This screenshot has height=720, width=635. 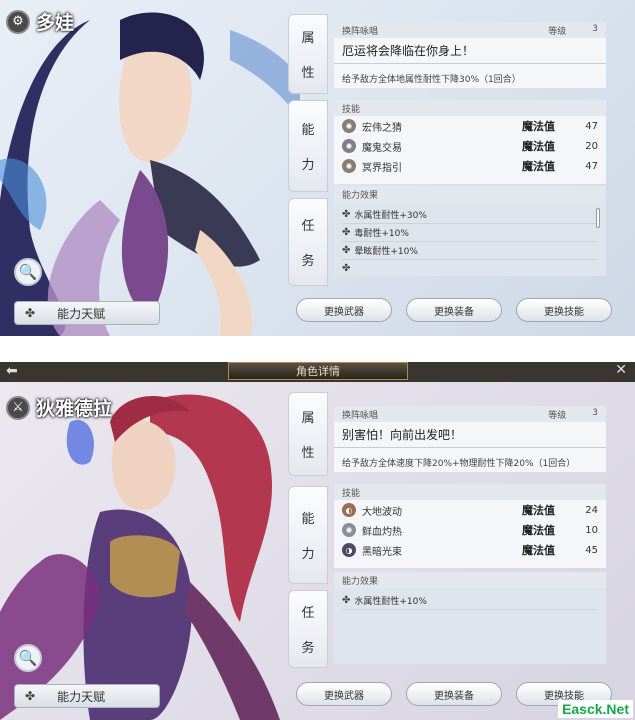 What do you see at coordinates (470, 550) in the screenshot?
I see `skill-row: ◑ 黑暗光束 魔法值 45` at bounding box center [470, 550].